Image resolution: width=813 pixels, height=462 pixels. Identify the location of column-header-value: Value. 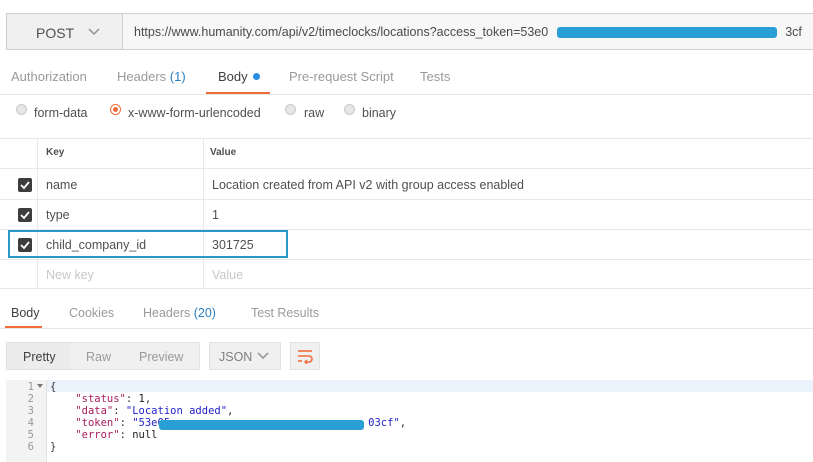
(223, 152).